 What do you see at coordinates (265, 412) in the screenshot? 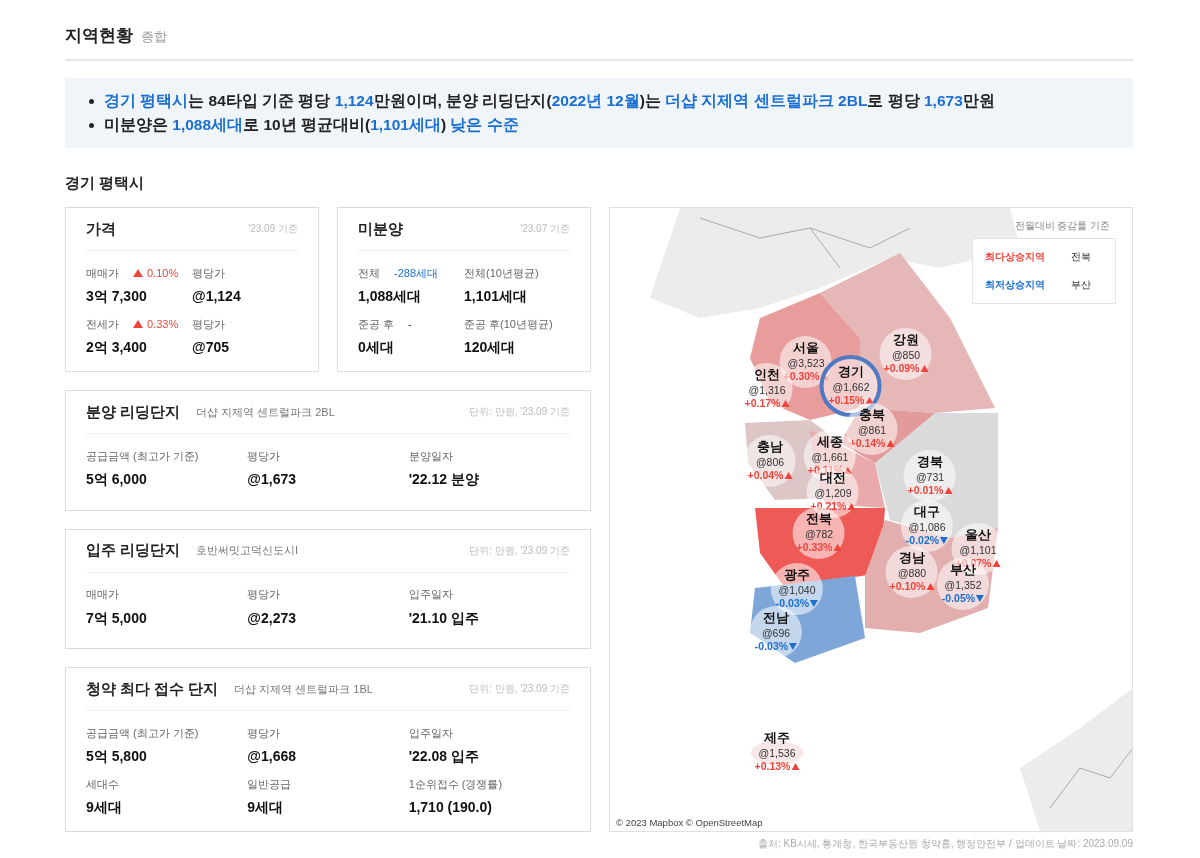
I see `card-subtitle: 더샵 지제역 센트럴파크 2BL` at bounding box center [265, 412].